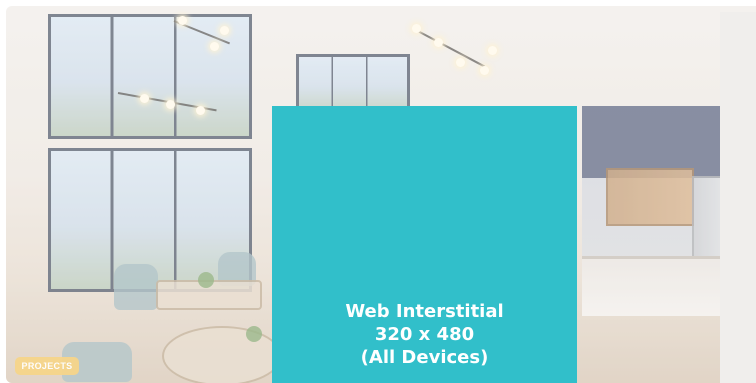 Image resolution: width=756 pixels, height=383 pixels. I want to click on ad-devices: (All Devices), so click(424, 357).